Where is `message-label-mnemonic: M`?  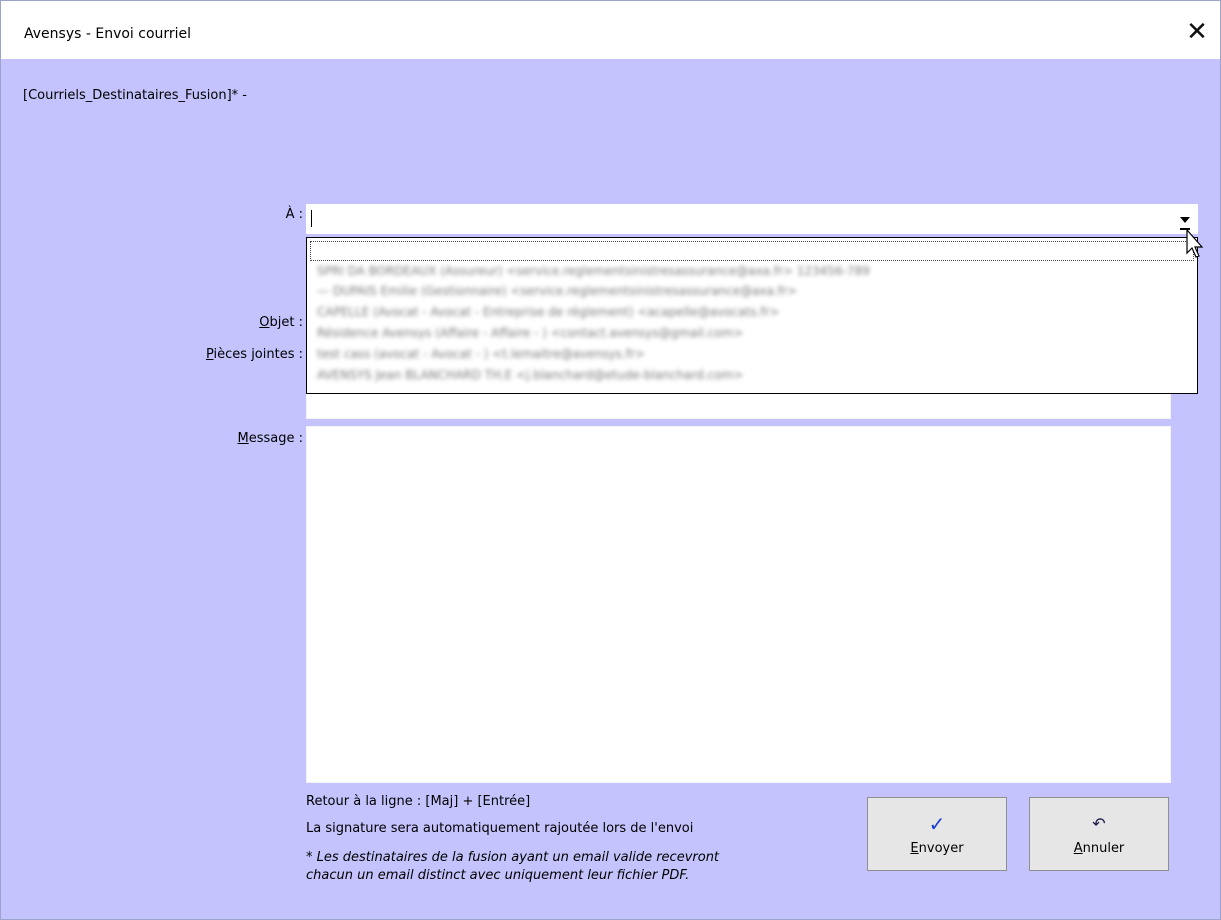 message-label-mnemonic: M is located at coordinates (243, 438).